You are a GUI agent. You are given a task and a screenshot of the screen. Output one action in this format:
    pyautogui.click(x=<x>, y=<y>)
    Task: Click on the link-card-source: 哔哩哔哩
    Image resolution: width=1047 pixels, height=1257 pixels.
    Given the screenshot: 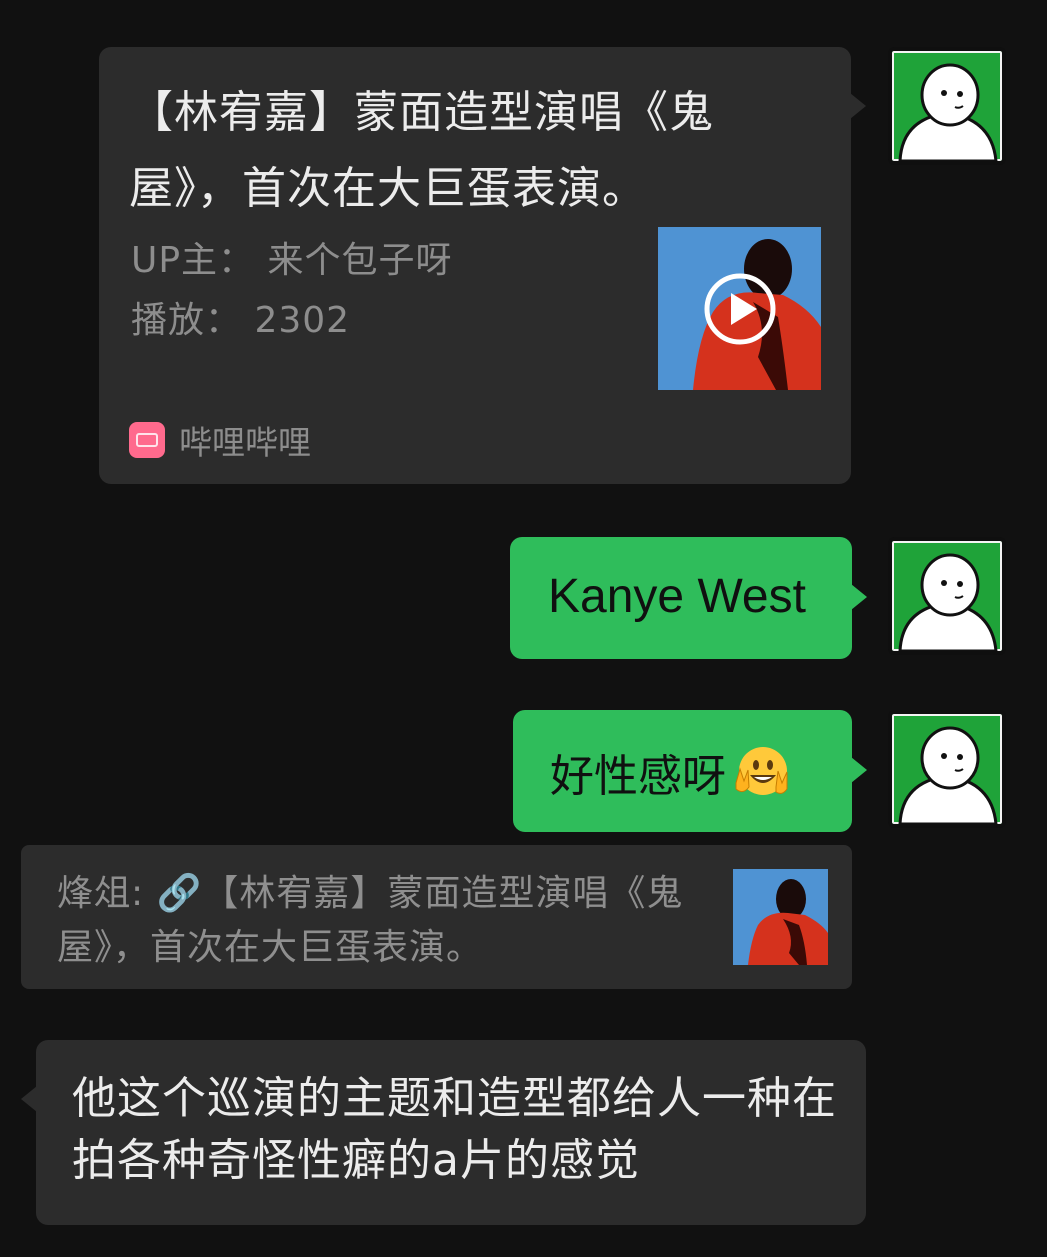 What is the action you would take?
    pyautogui.click(x=220, y=440)
    